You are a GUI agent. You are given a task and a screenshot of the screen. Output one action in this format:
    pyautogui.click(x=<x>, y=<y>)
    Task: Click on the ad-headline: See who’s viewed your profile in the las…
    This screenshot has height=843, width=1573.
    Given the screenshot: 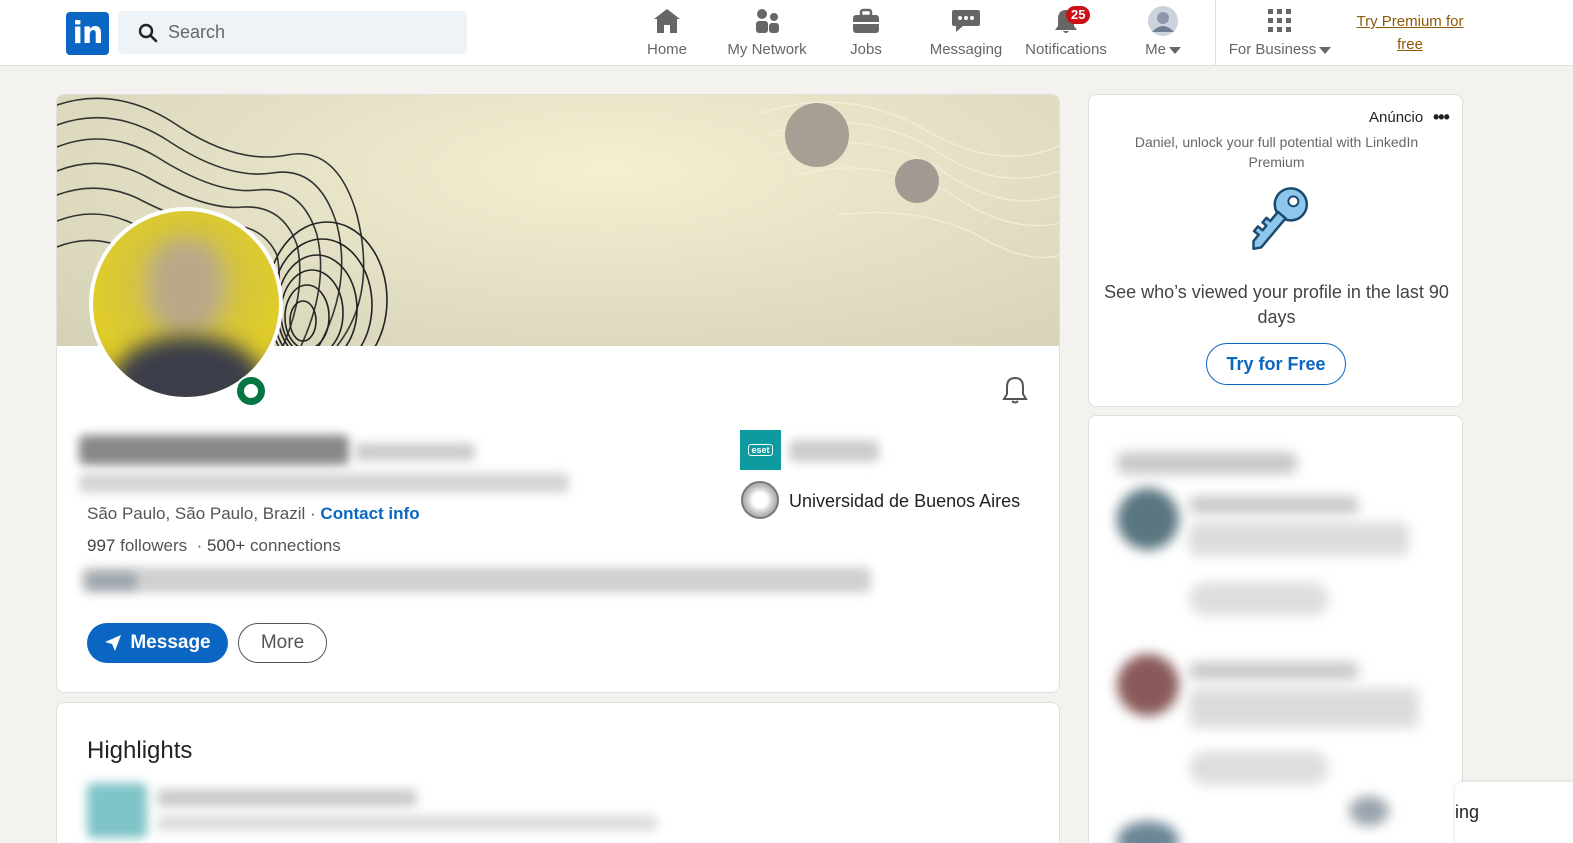 What is the action you would take?
    pyautogui.click(x=1276, y=304)
    